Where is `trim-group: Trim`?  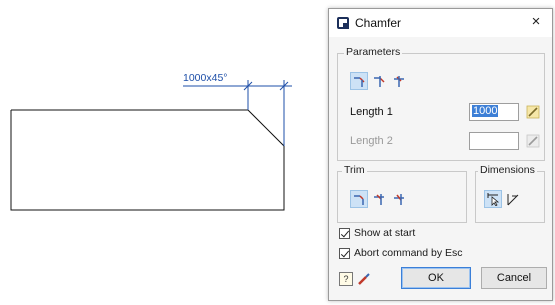 trim-group: Trim is located at coordinates (402, 193).